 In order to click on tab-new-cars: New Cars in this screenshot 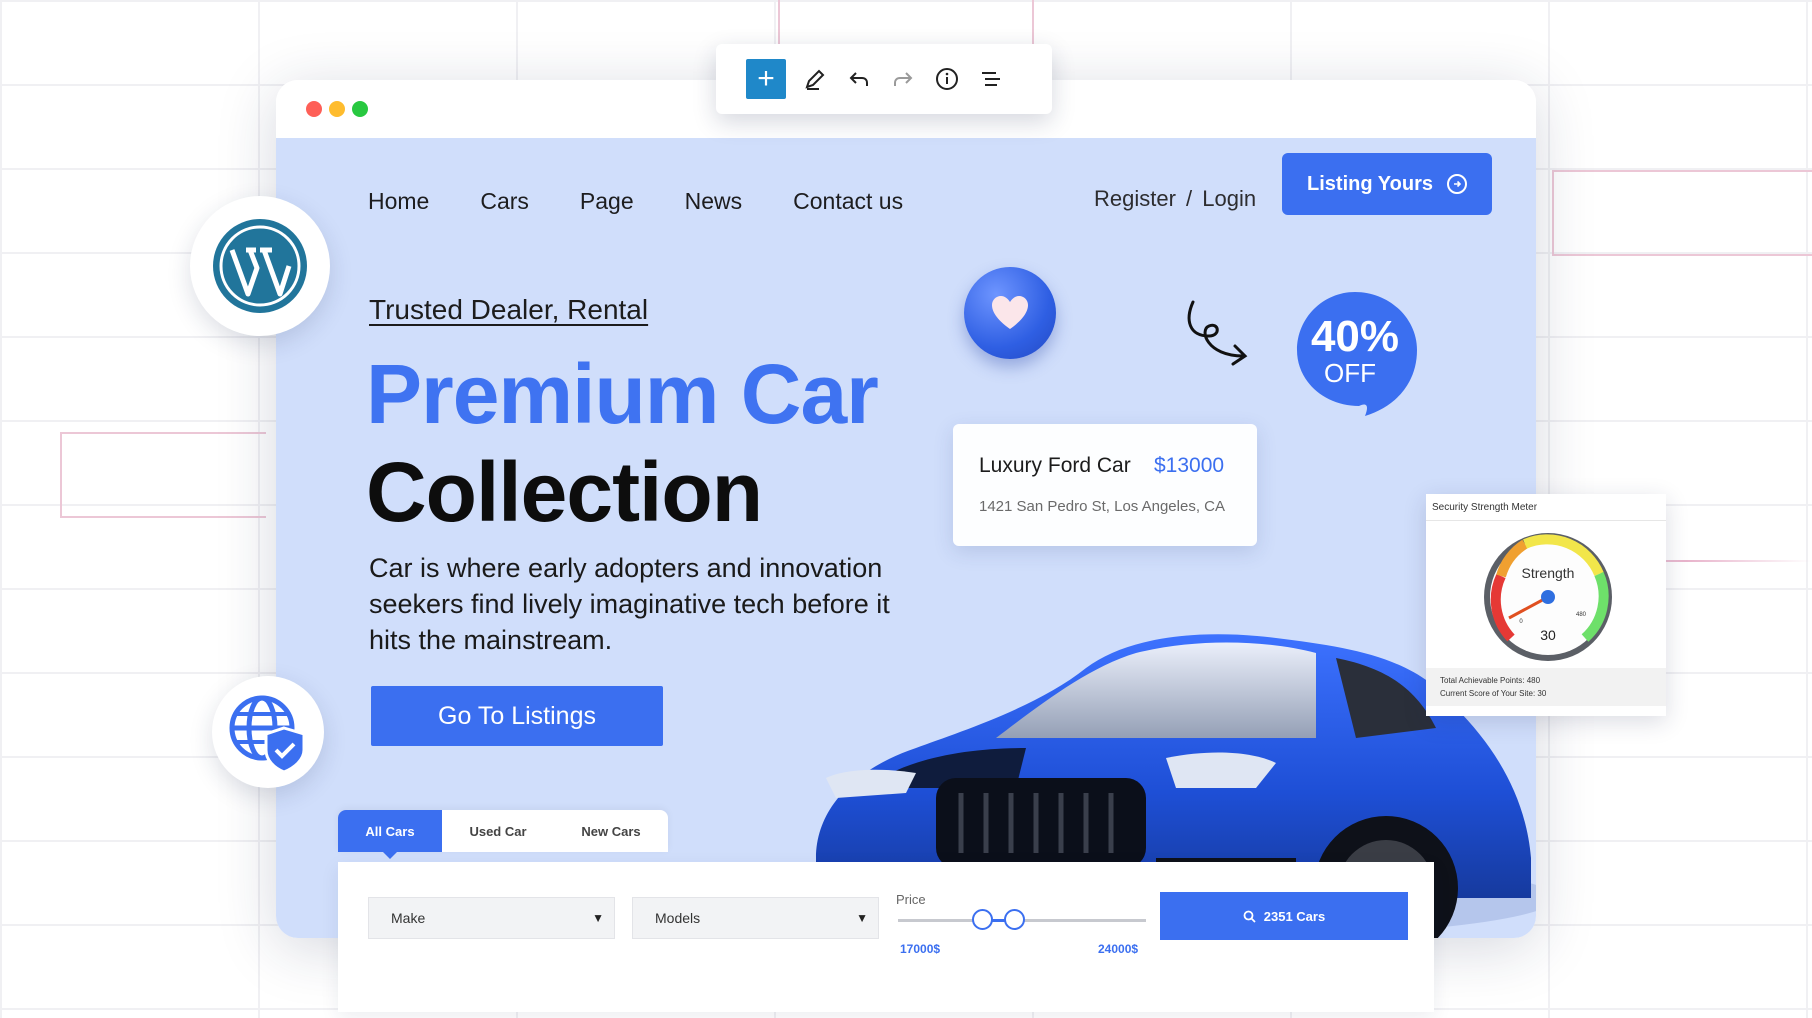, I will do `click(611, 831)`.